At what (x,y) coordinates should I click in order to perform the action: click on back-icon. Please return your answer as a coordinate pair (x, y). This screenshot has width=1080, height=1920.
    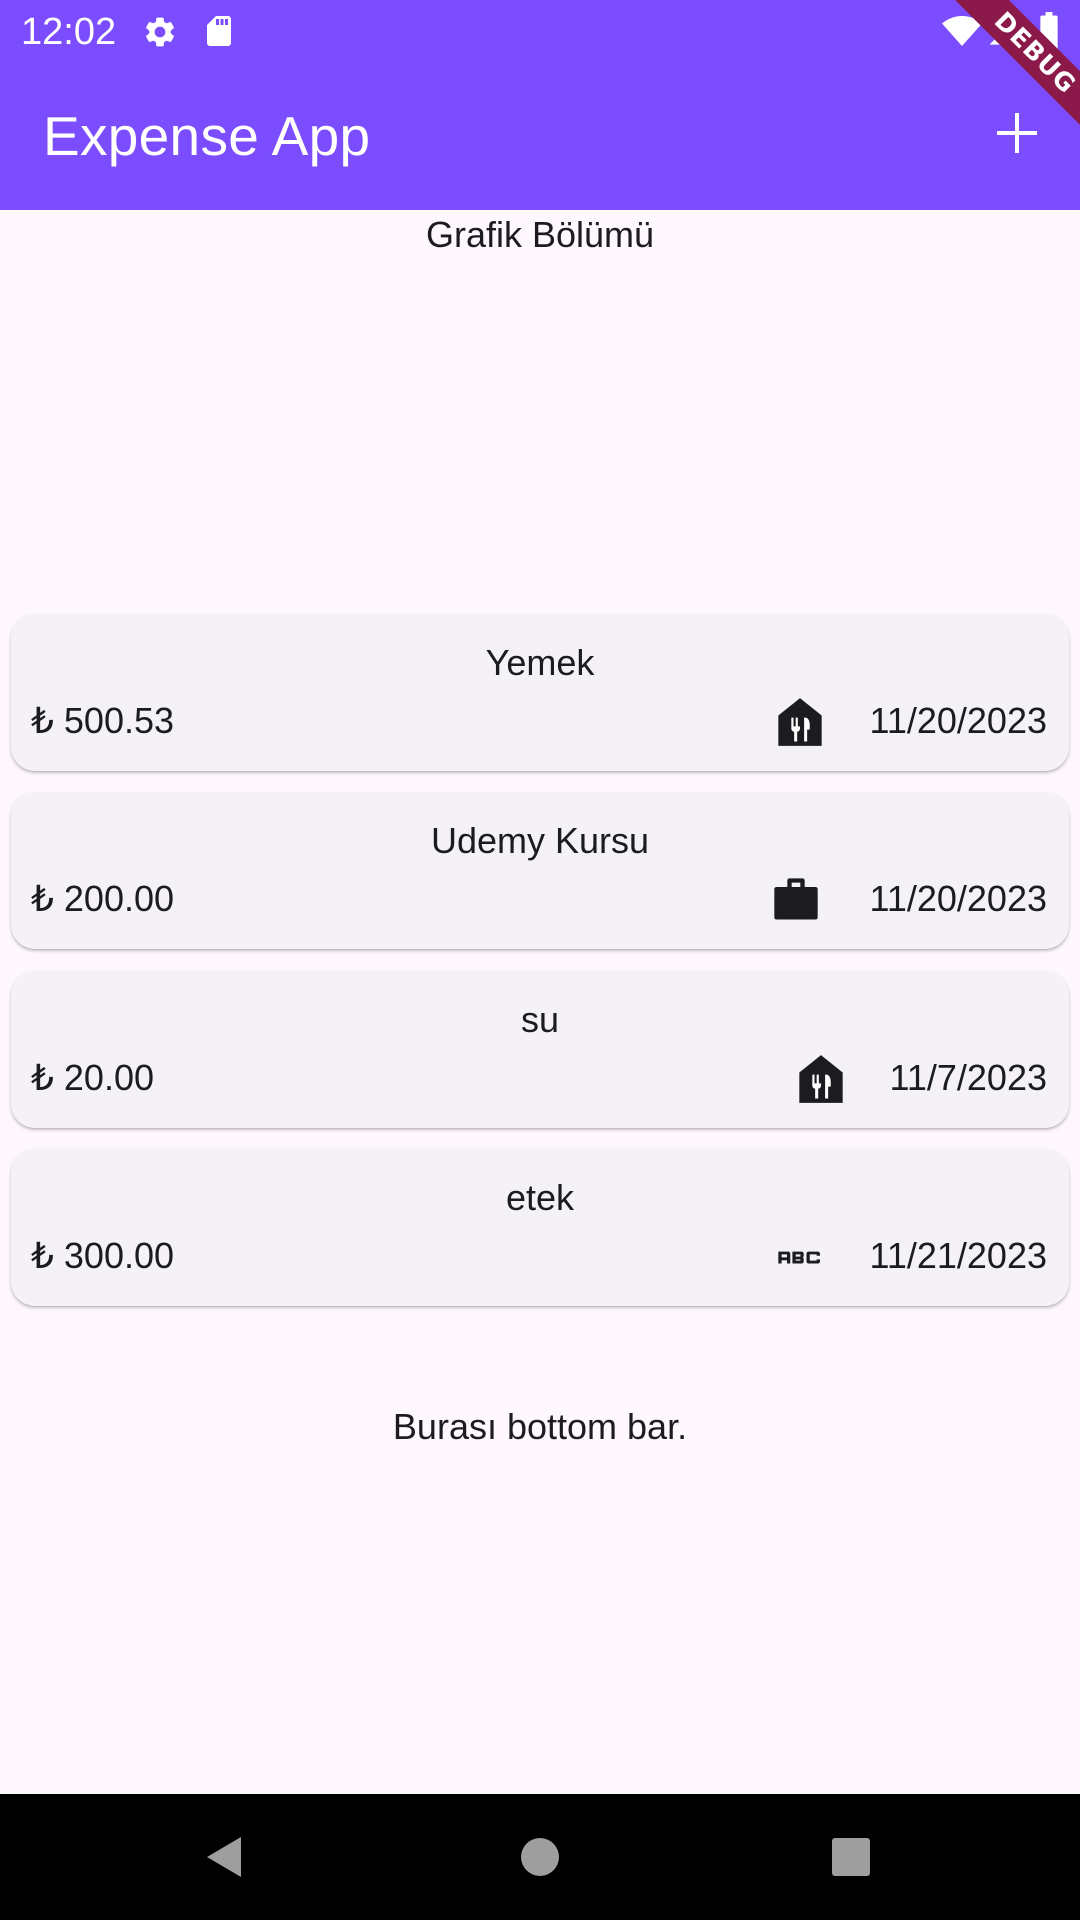
    Looking at the image, I should click on (224, 1857).